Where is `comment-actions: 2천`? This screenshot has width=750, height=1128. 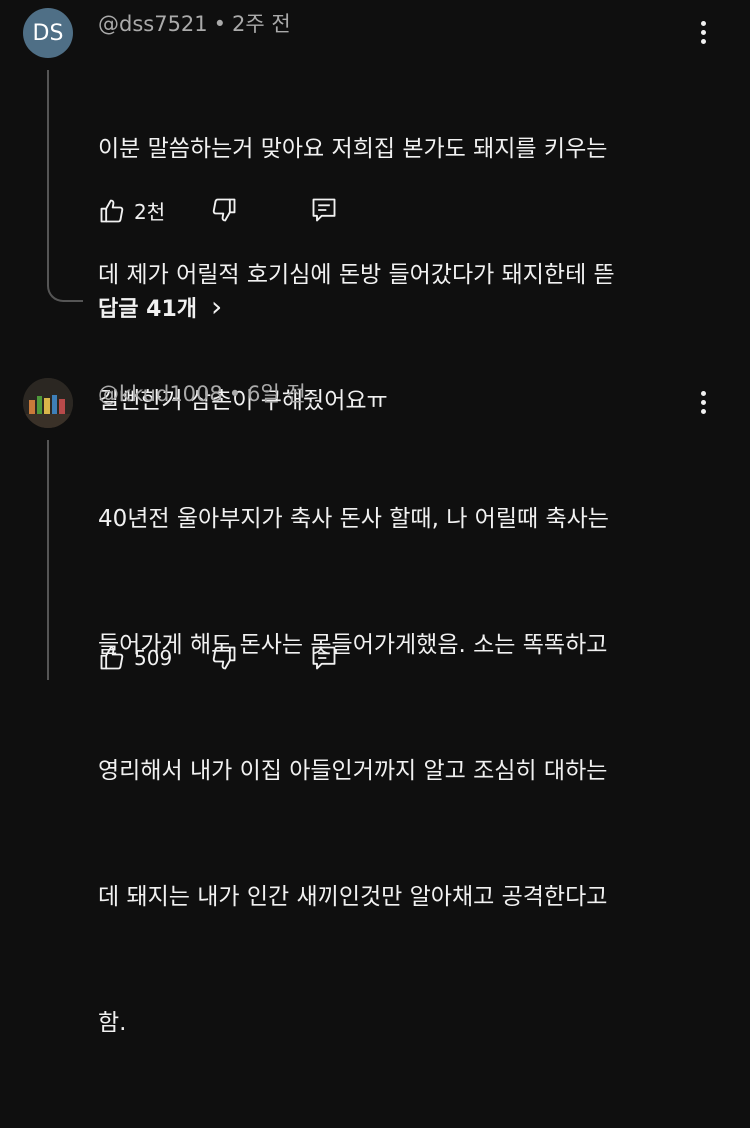 comment-actions: 2천 is located at coordinates (248, 212).